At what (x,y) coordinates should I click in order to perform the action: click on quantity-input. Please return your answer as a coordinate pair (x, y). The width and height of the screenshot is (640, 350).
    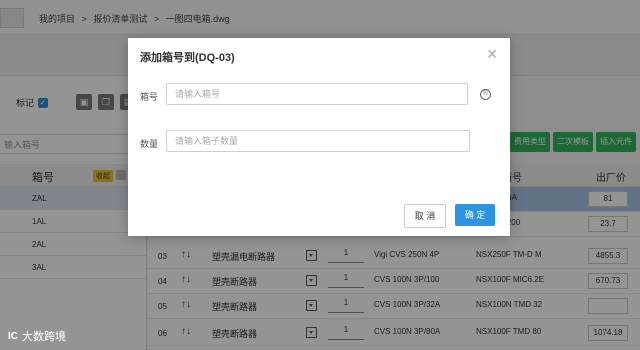
    Looking at the image, I should click on (318, 141).